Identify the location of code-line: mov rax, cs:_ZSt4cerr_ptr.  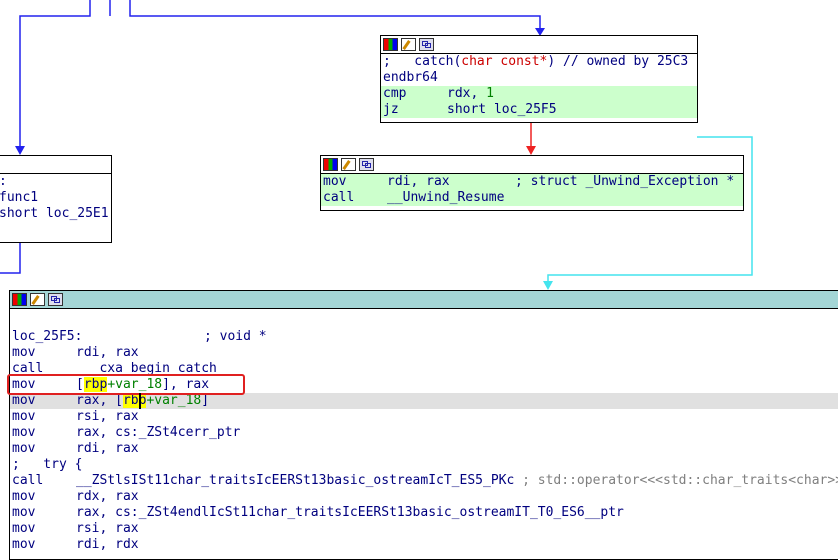
(424, 433).